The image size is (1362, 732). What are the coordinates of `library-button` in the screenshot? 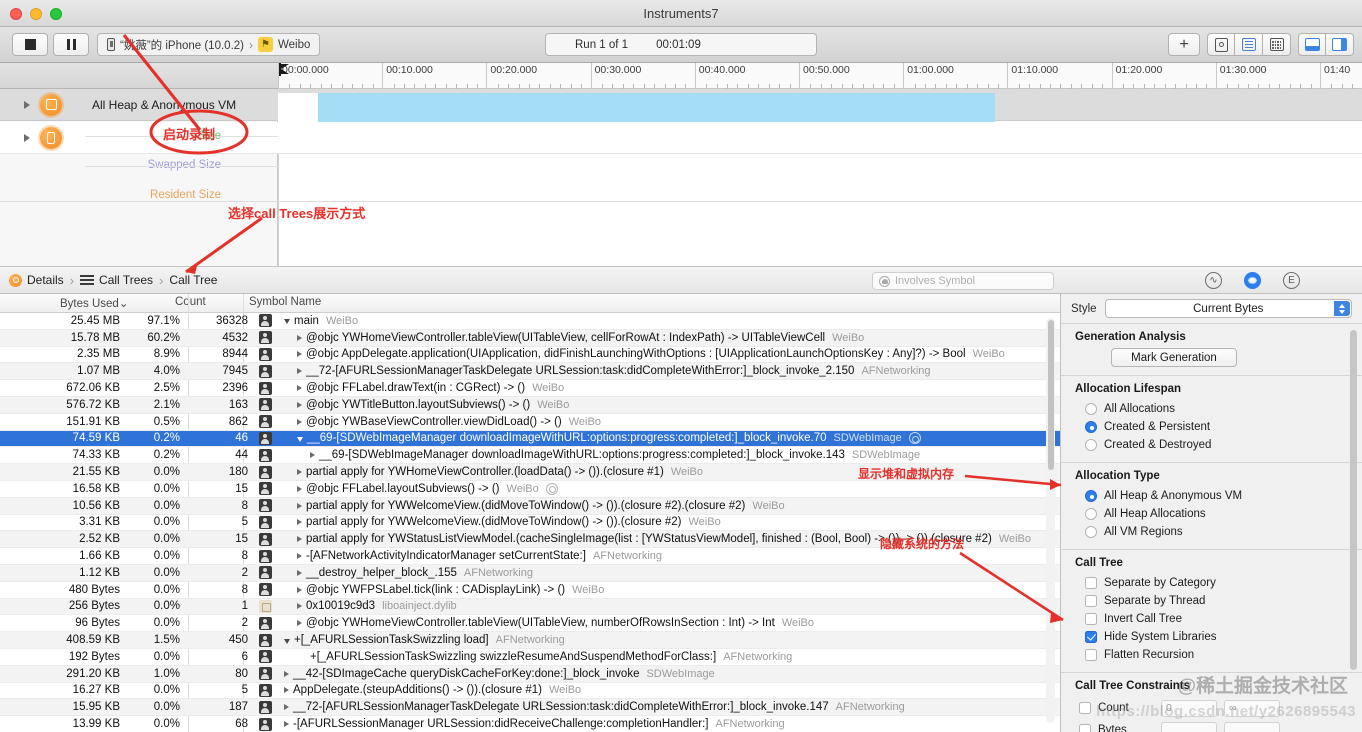 It's located at (1221, 44).